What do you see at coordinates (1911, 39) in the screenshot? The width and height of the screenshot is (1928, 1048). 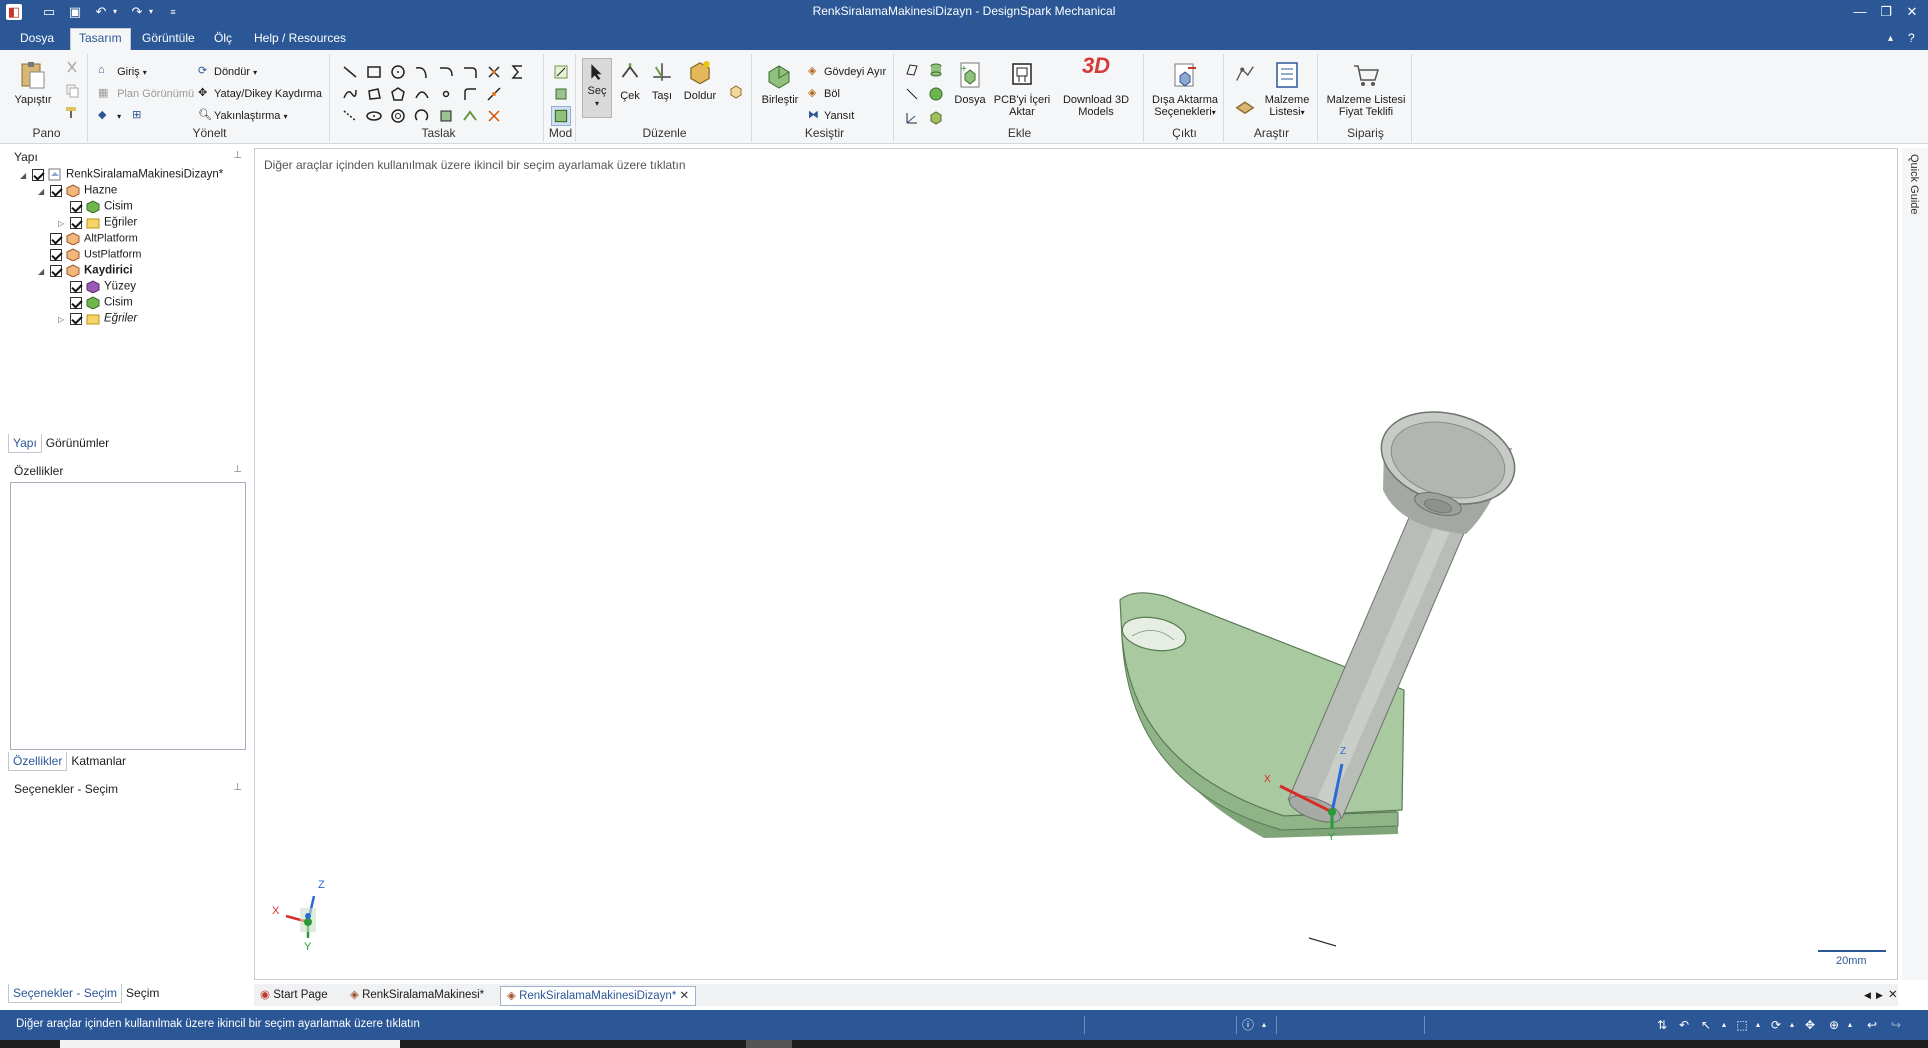 I see `help-icon: ?` at bounding box center [1911, 39].